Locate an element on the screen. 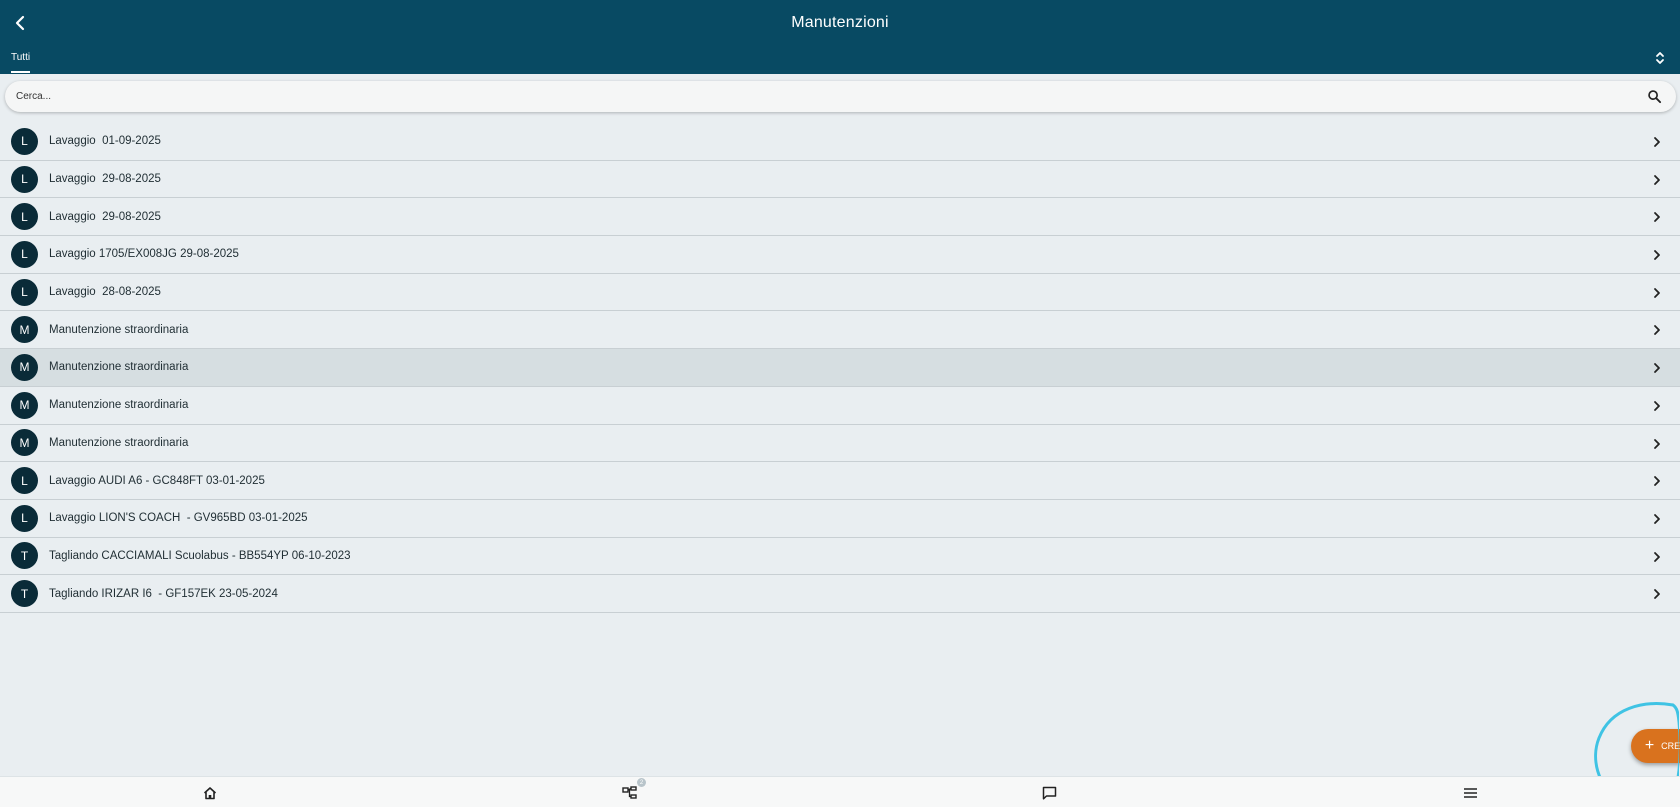 The height and width of the screenshot is (807, 1680). create-button: + CREA is located at coordinates (1655, 746).